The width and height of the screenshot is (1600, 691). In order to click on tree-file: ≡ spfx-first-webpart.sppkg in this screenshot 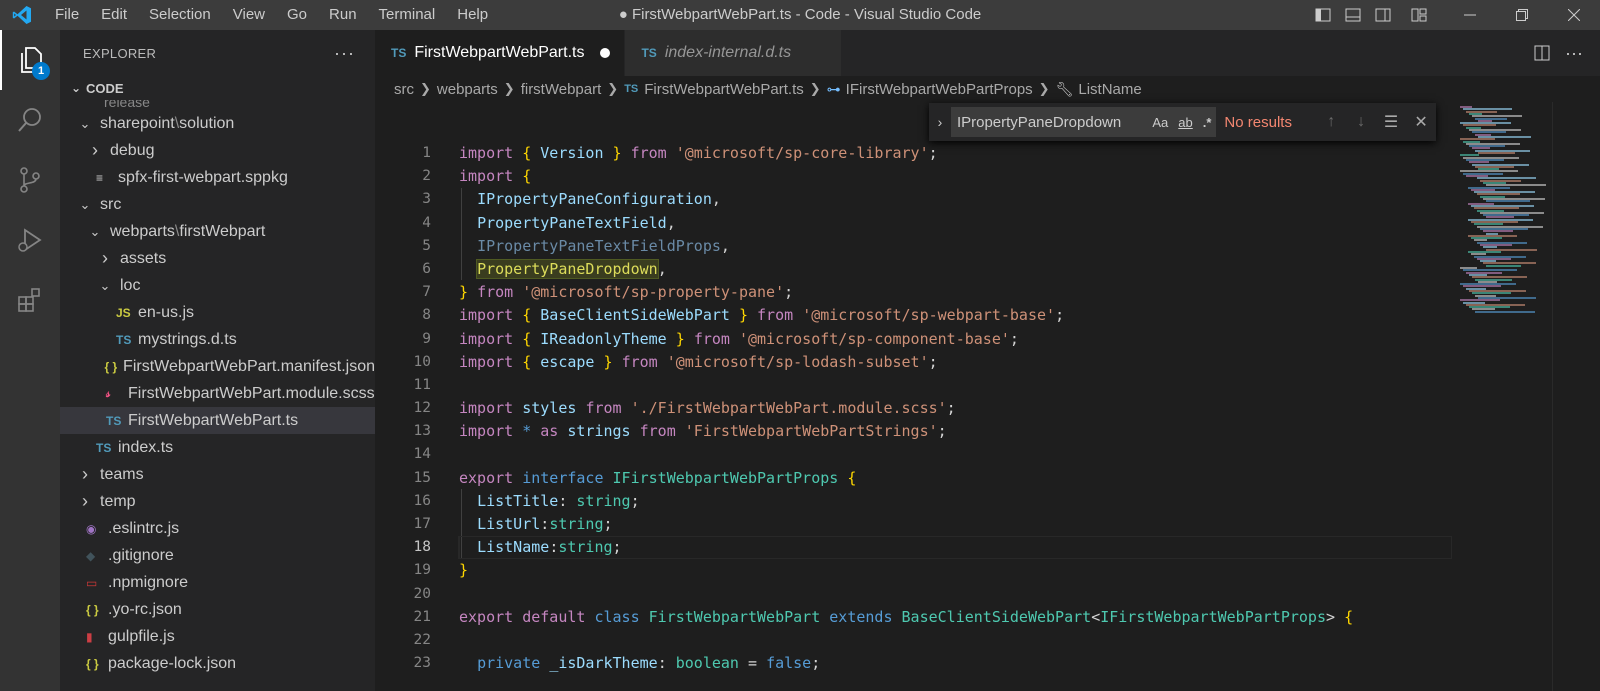, I will do `click(217, 177)`.